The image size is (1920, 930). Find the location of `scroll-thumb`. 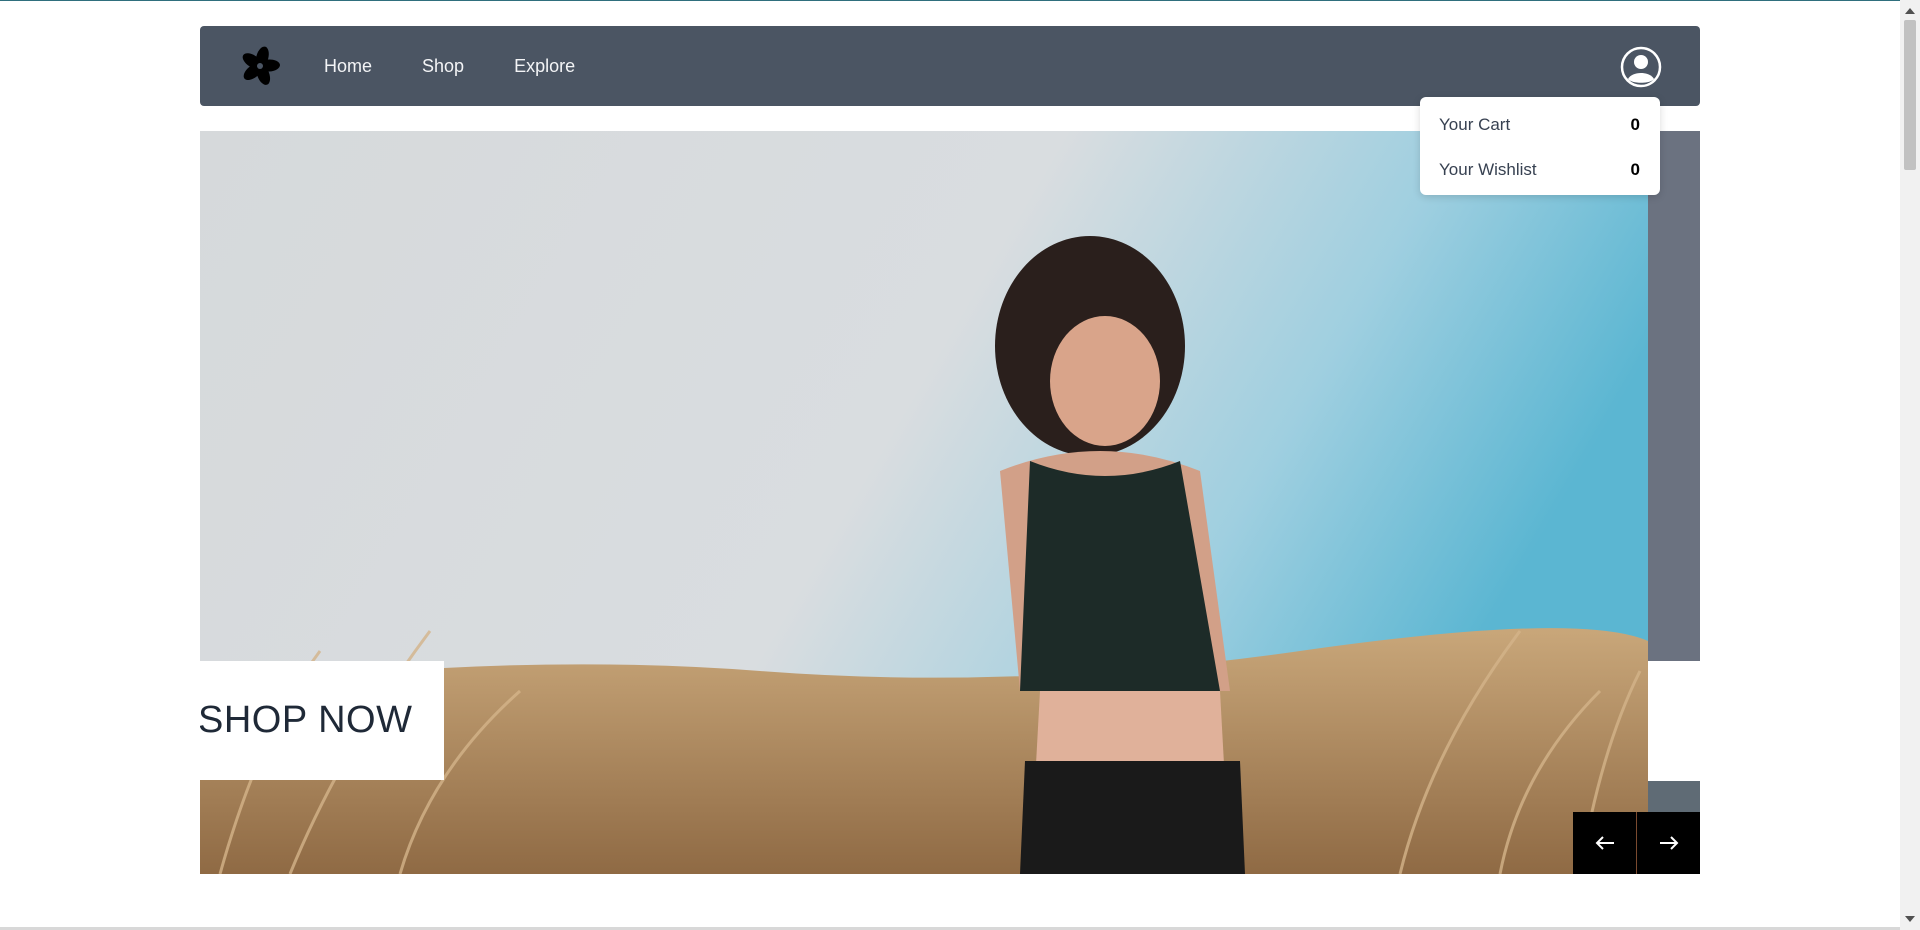

scroll-thumb is located at coordinates (1910, 95).